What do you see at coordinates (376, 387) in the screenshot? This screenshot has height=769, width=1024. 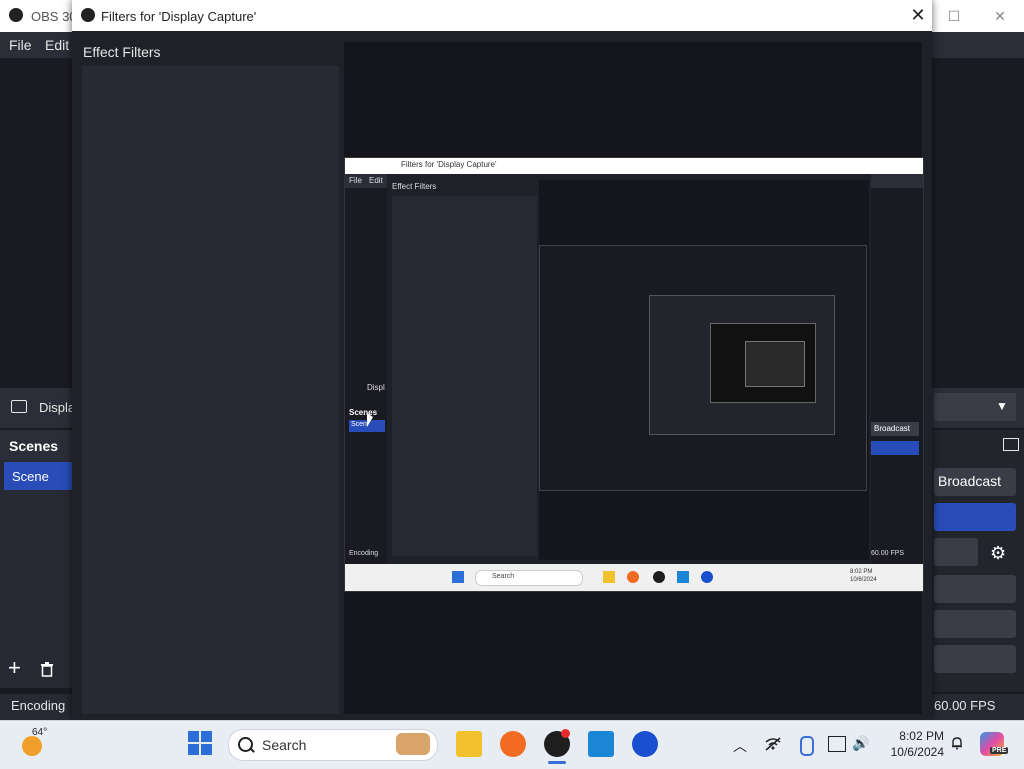 I see `nested-source-label: Displ` at bounding box center [376, 387].